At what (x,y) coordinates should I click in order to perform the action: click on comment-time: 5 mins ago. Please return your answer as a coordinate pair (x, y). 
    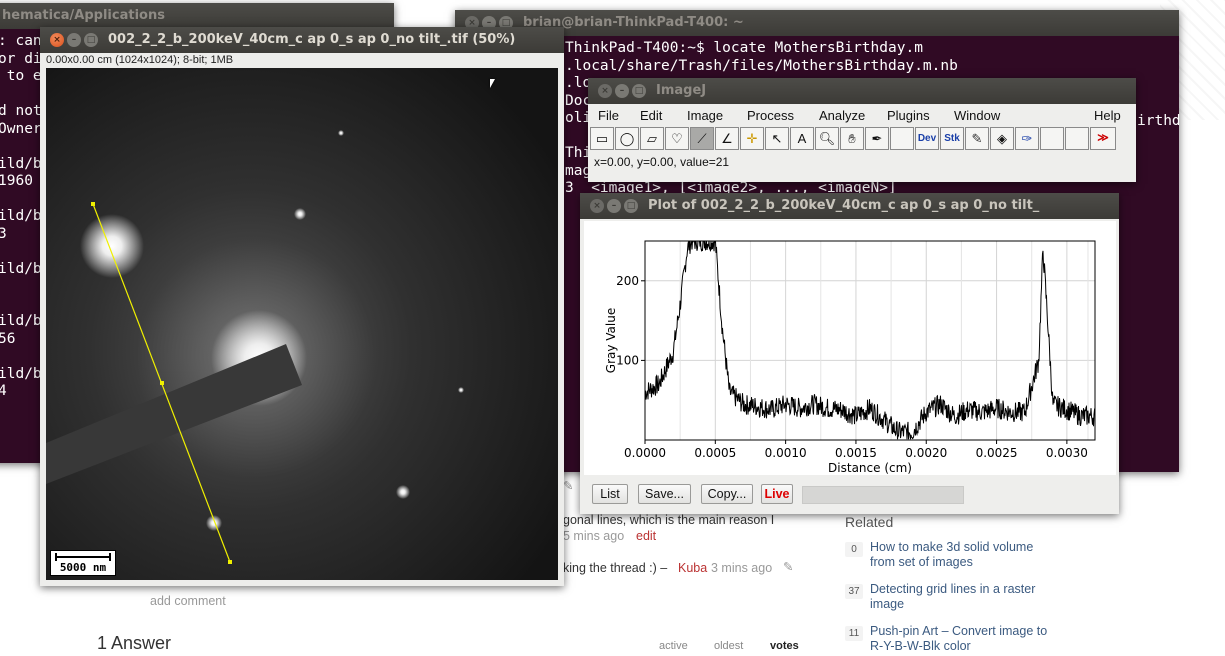
    Looking at the image, I should click on (594, 536).